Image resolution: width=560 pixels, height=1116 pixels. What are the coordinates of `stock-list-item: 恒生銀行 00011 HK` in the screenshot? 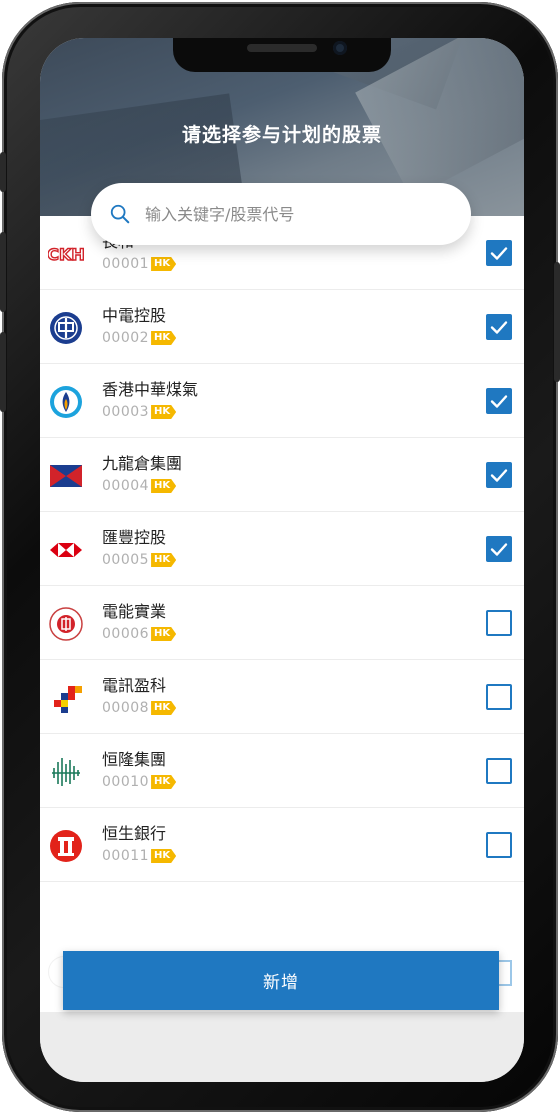 It's located at (282, 845).